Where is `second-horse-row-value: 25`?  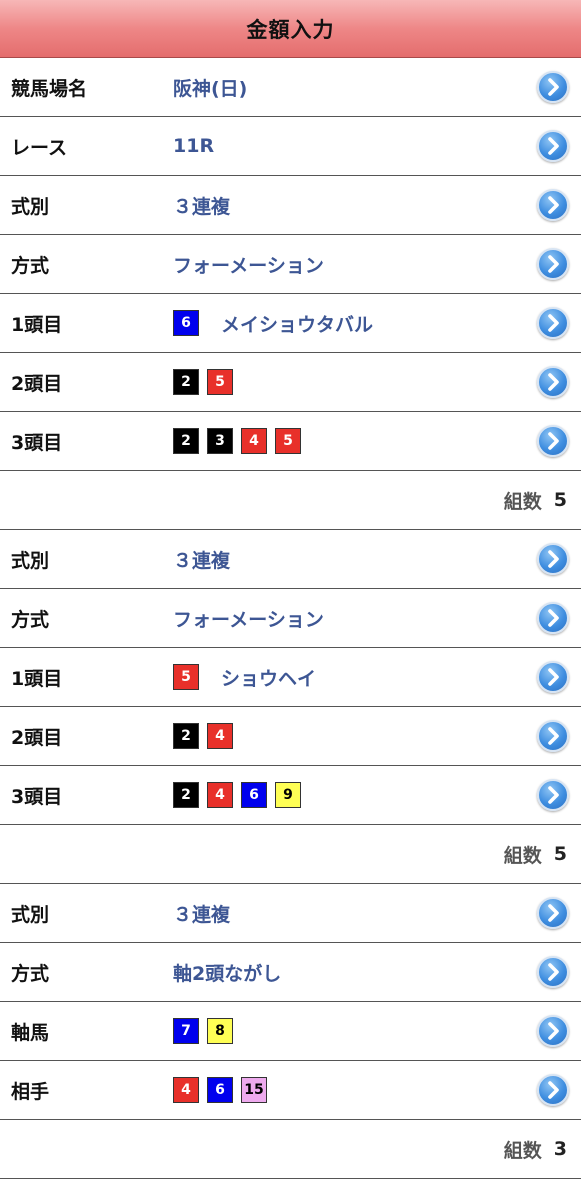 second-horse-row-value: 25 is located at coordinates (372, 382).